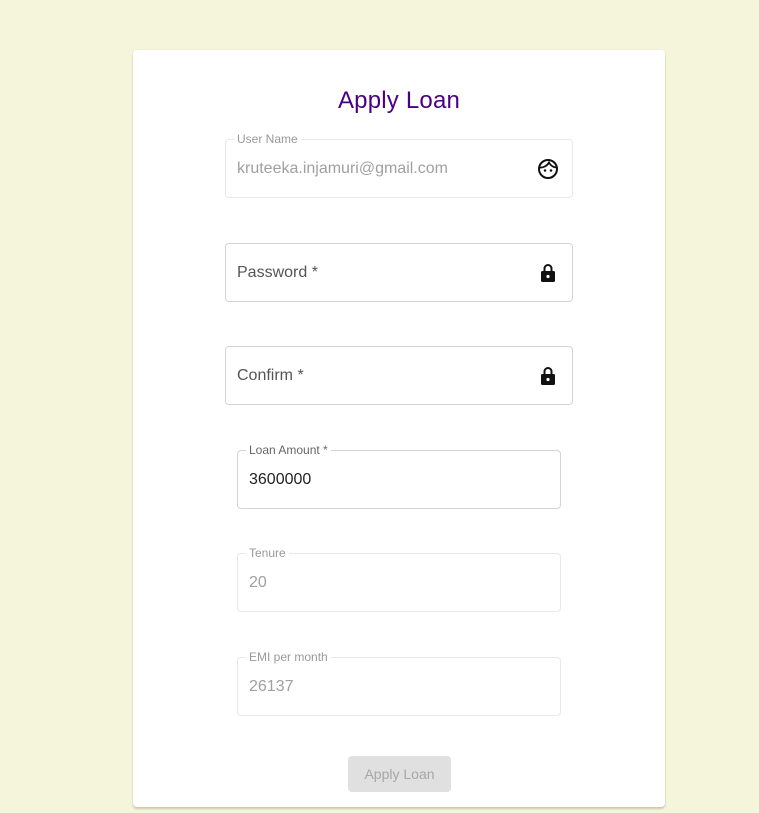  I want to click on password-field: Password *, so click(399, 272).